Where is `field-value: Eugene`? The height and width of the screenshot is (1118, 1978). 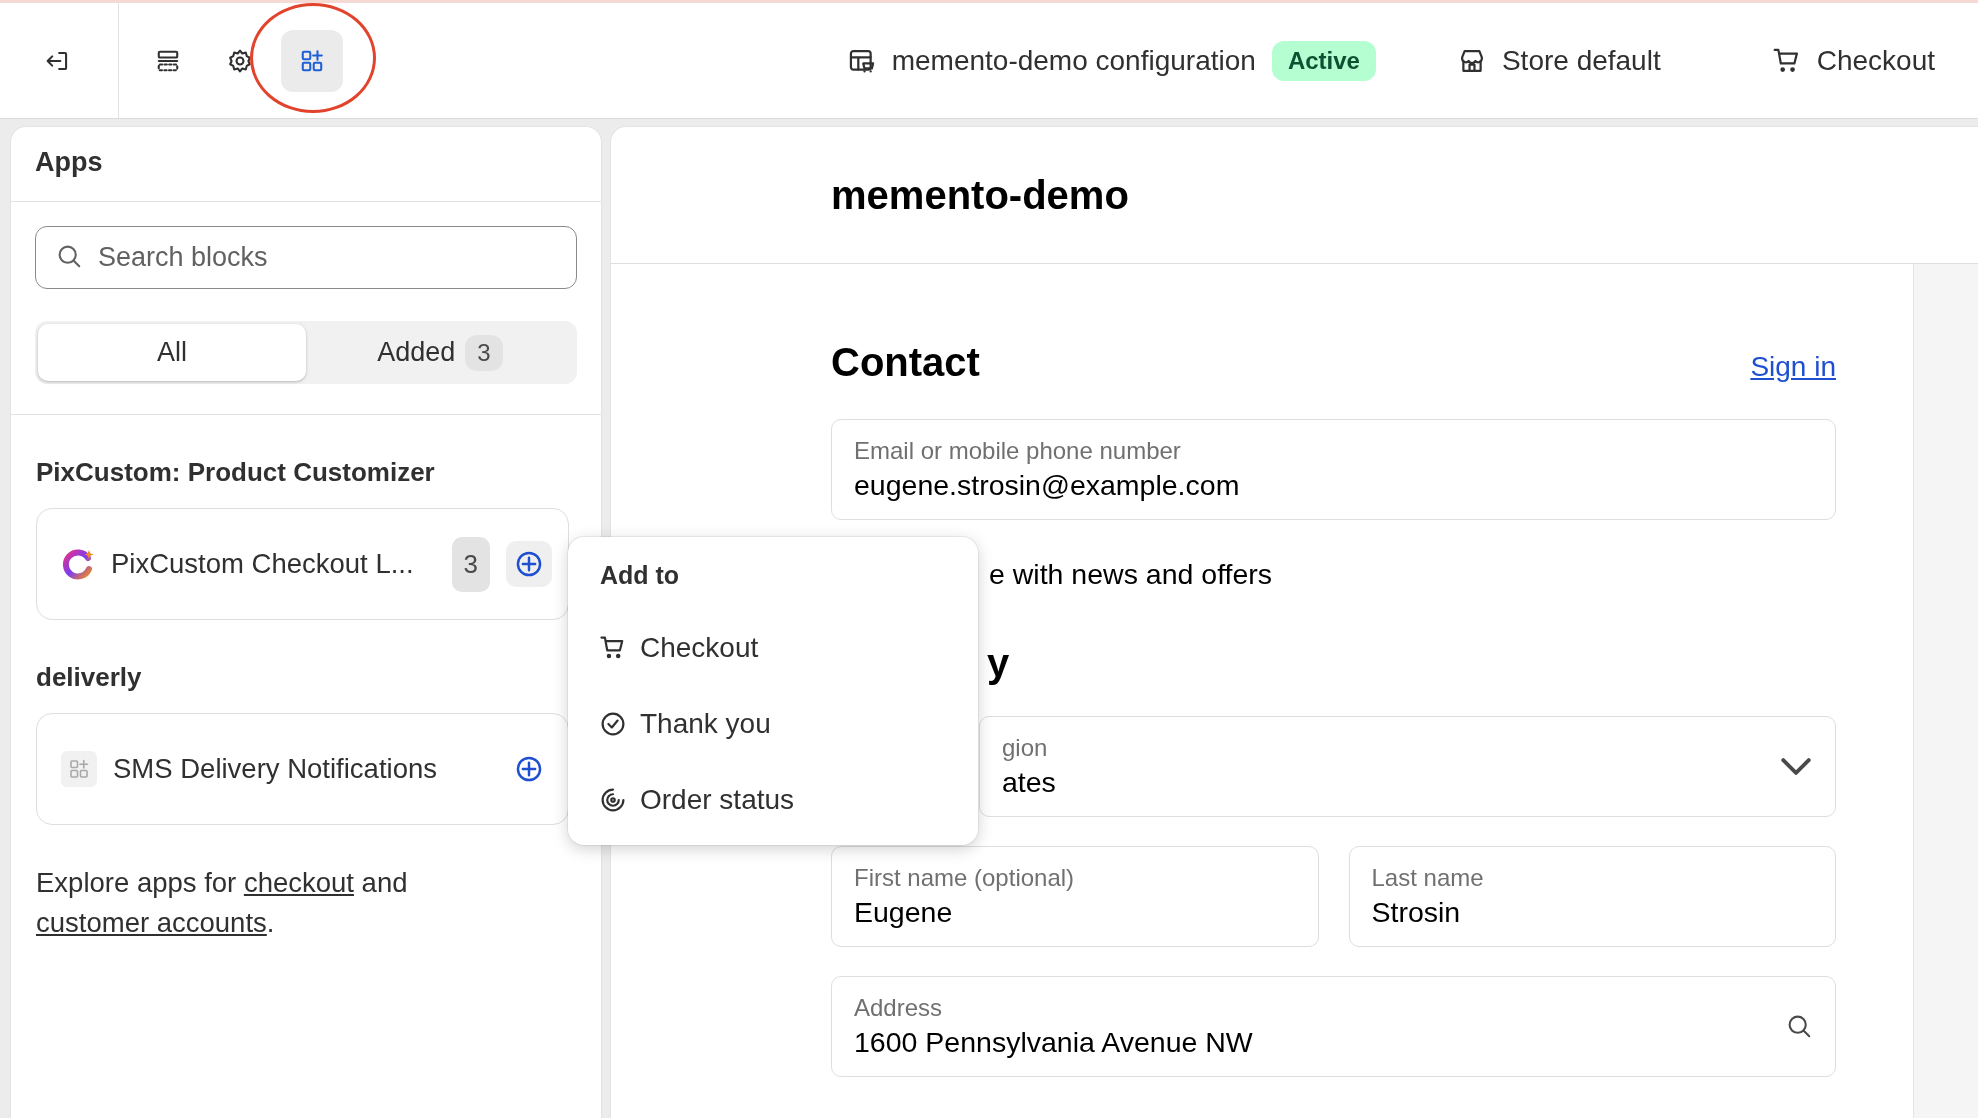
field-value: Eugene is located at coordinates (904, 912).